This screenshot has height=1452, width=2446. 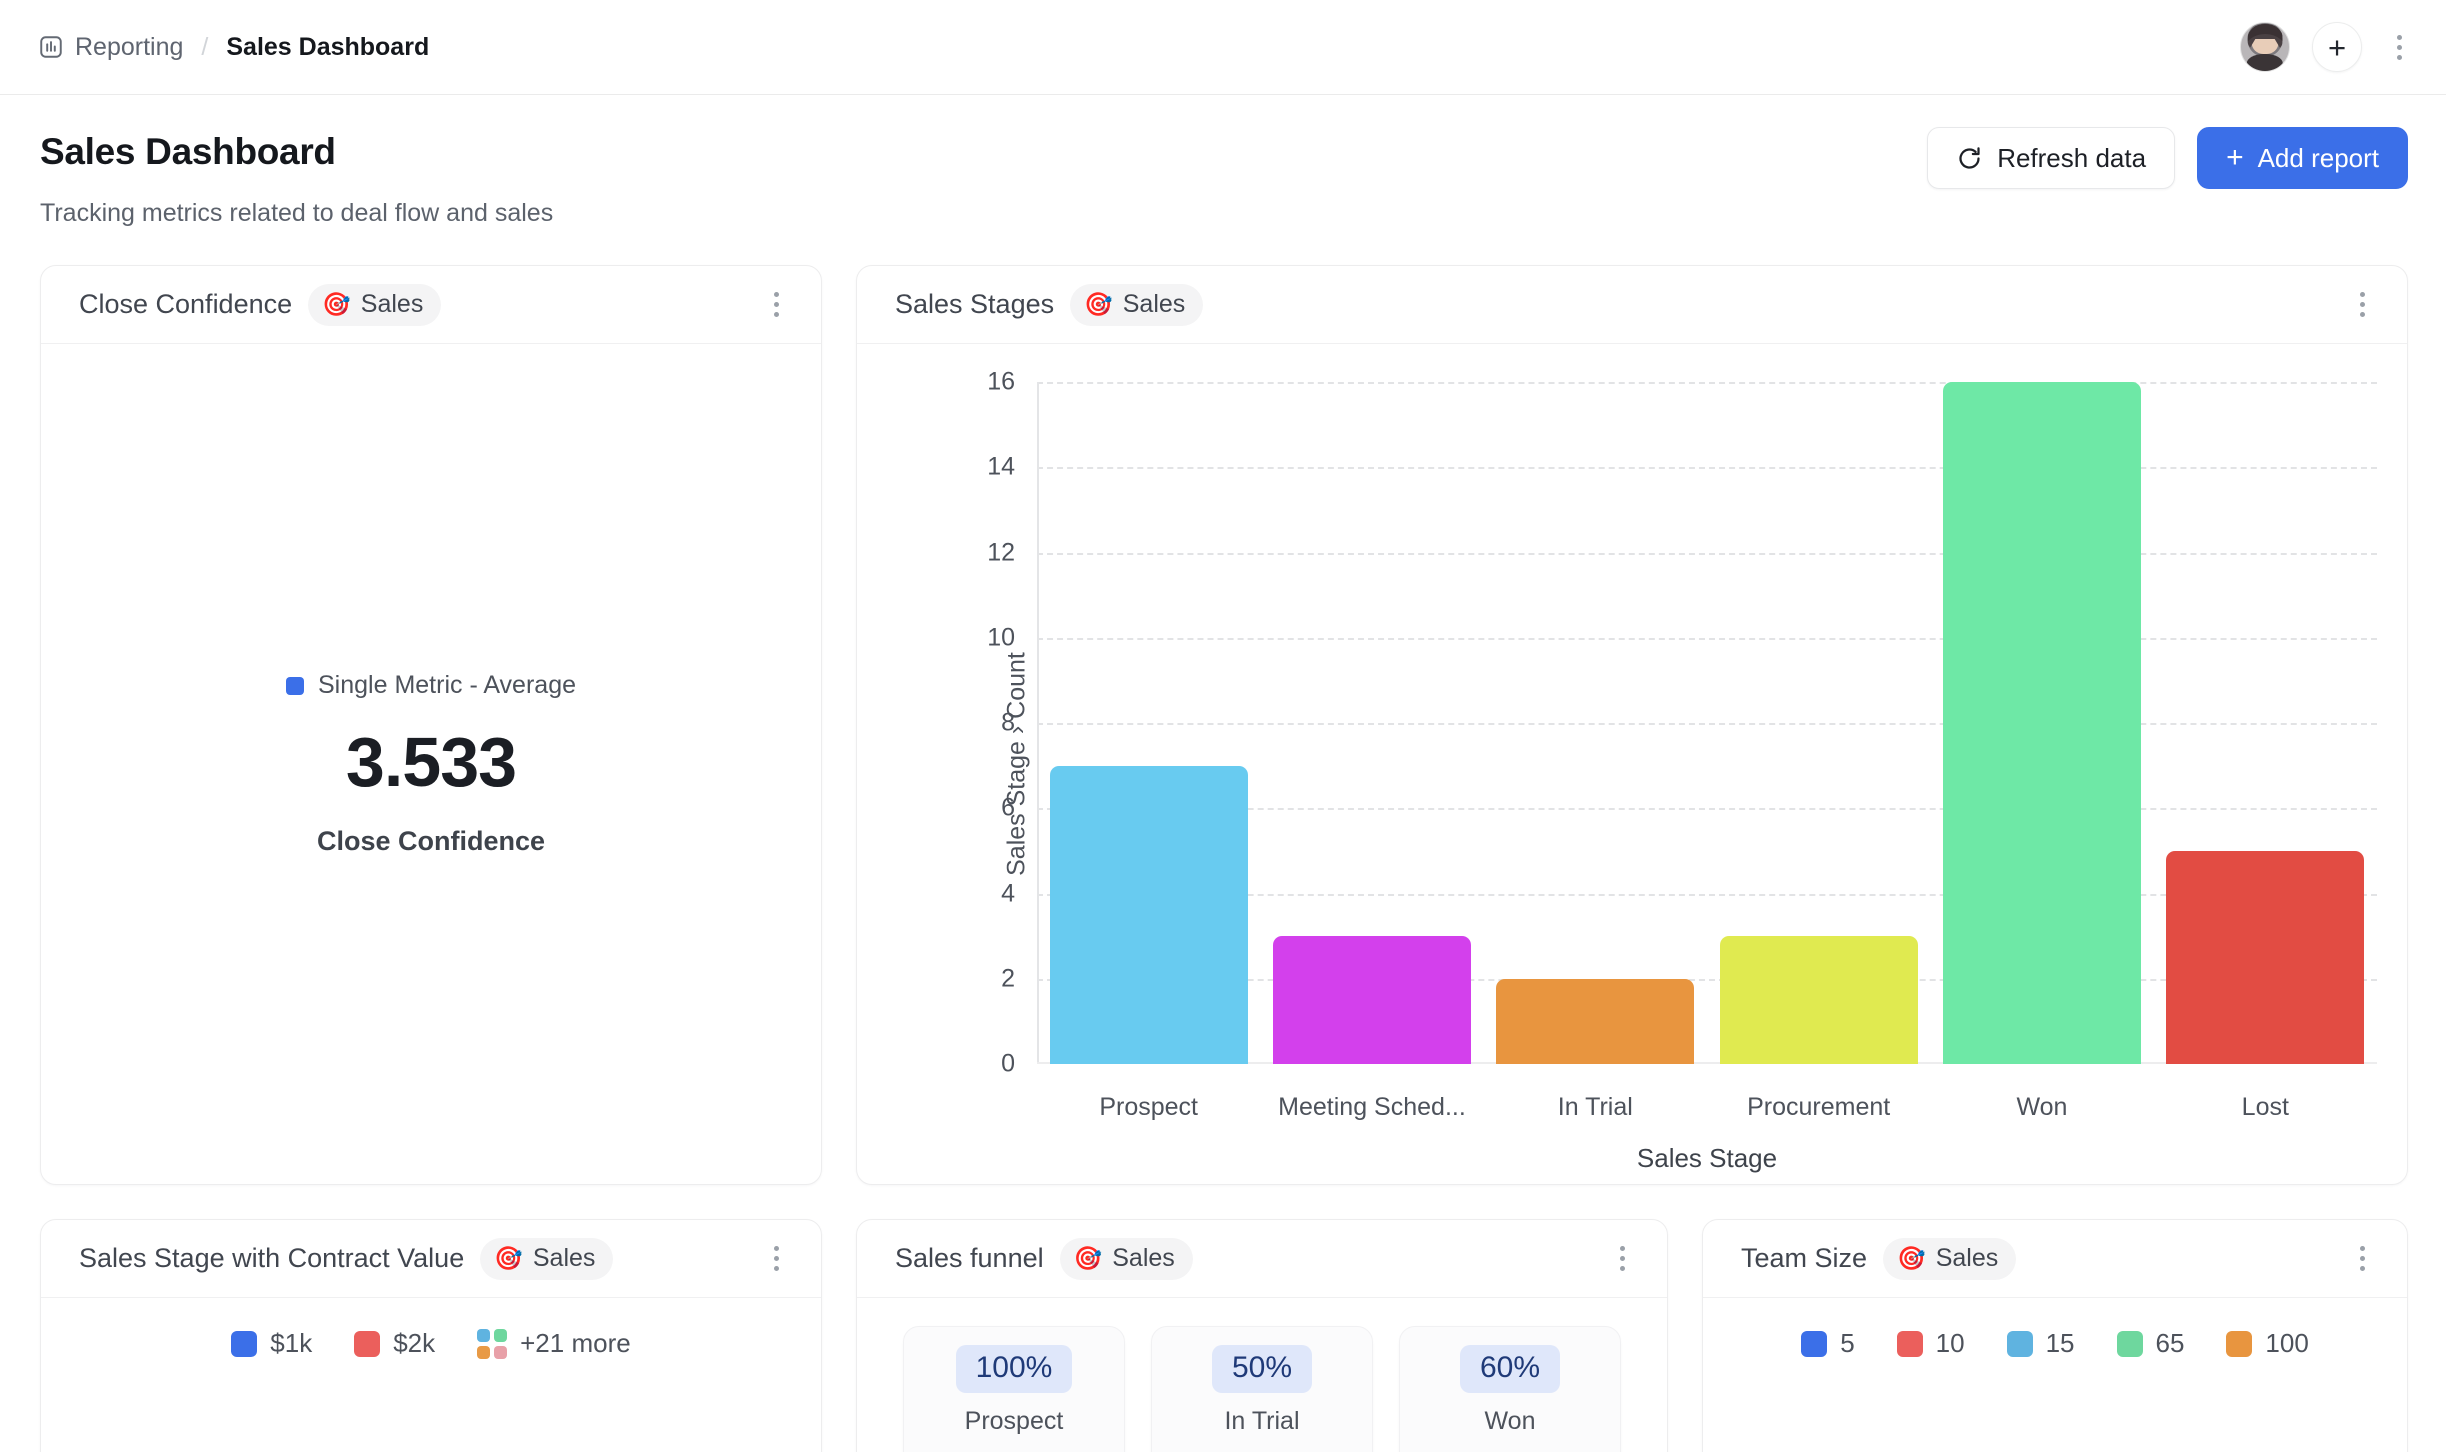 I want to click on x-axis-tick-label: Procurement, so click(x=1819, y=1107).